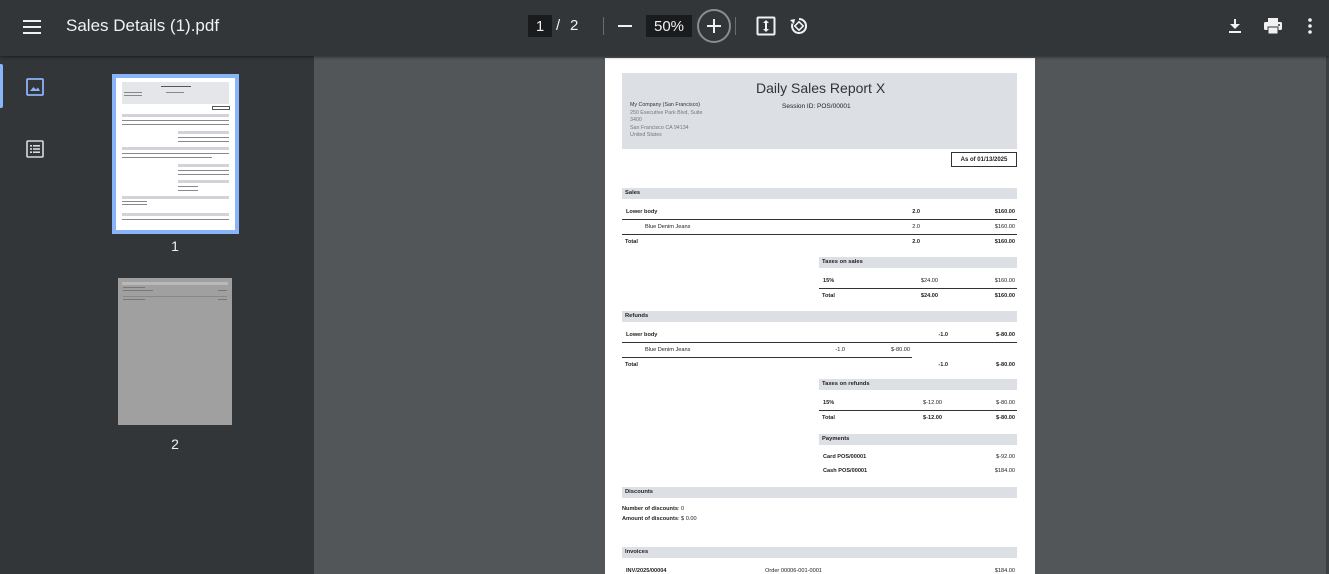 The image size is (1329, 574). I want to click on sales-category-qty: 2.0, so click(916, 212).